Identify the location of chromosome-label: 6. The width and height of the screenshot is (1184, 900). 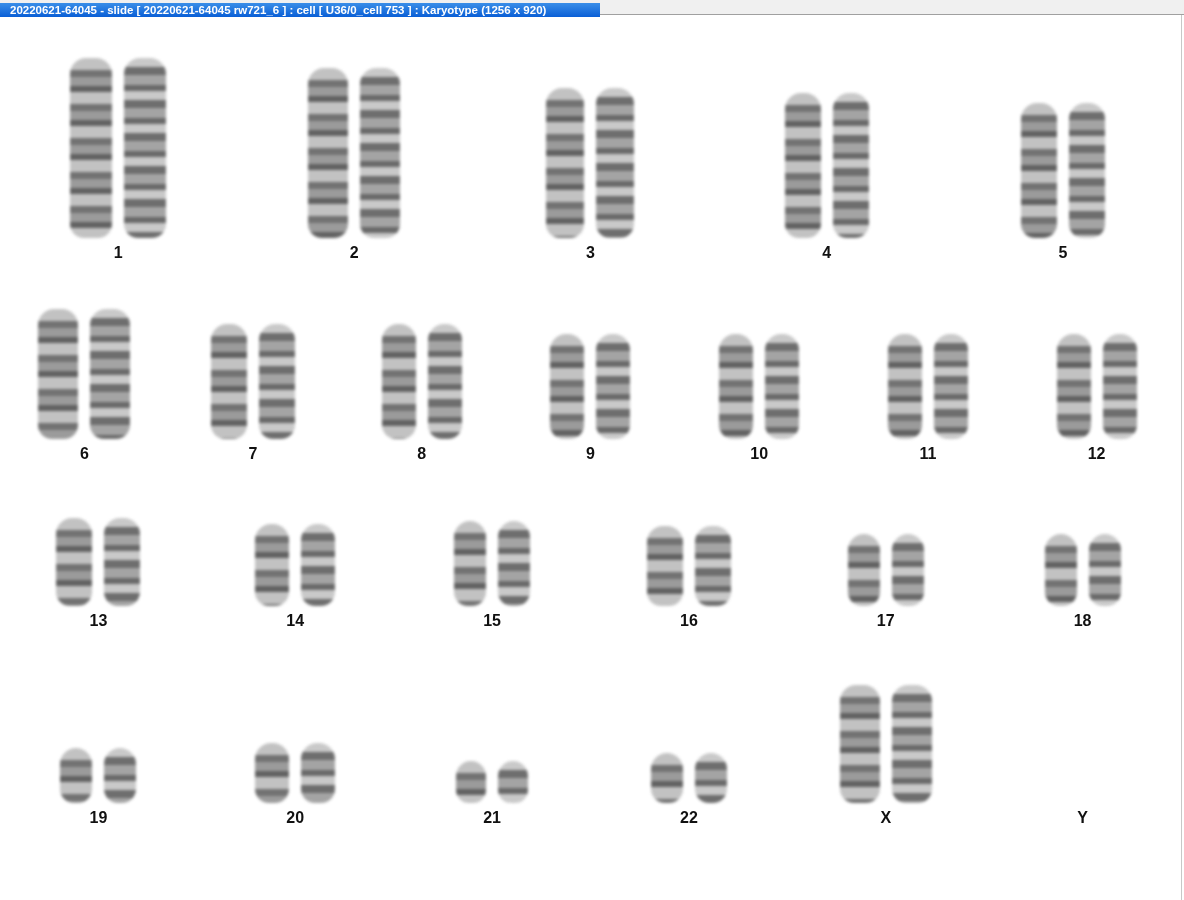
(84, 454).